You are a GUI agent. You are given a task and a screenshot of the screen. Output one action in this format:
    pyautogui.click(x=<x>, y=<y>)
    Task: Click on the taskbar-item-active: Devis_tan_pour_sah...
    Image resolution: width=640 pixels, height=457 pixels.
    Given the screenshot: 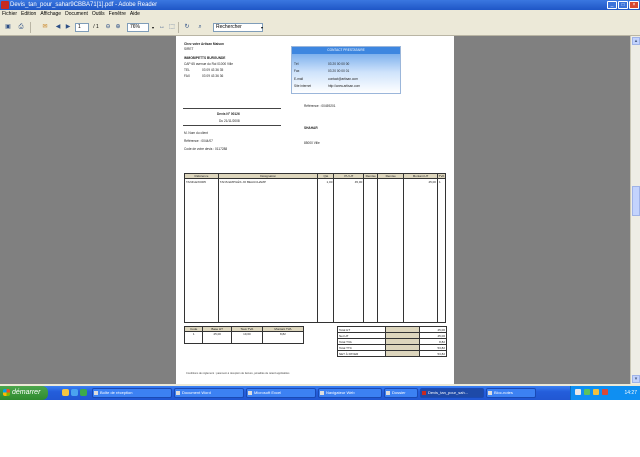 What is the action you would take?
    pyautogui.click(x=452, y=393)
    